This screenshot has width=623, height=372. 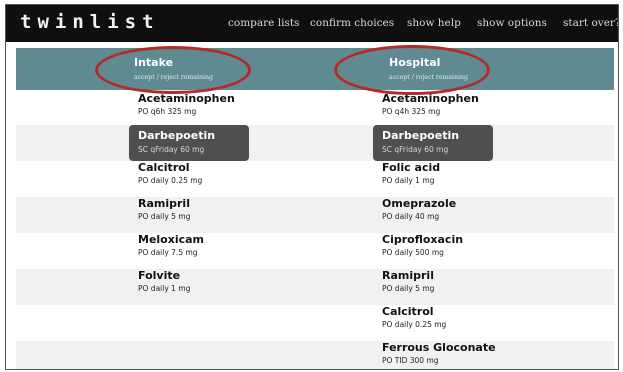 I want to click on medication-dosage: PO q4h 325 mg, so click(x=411, y=111).